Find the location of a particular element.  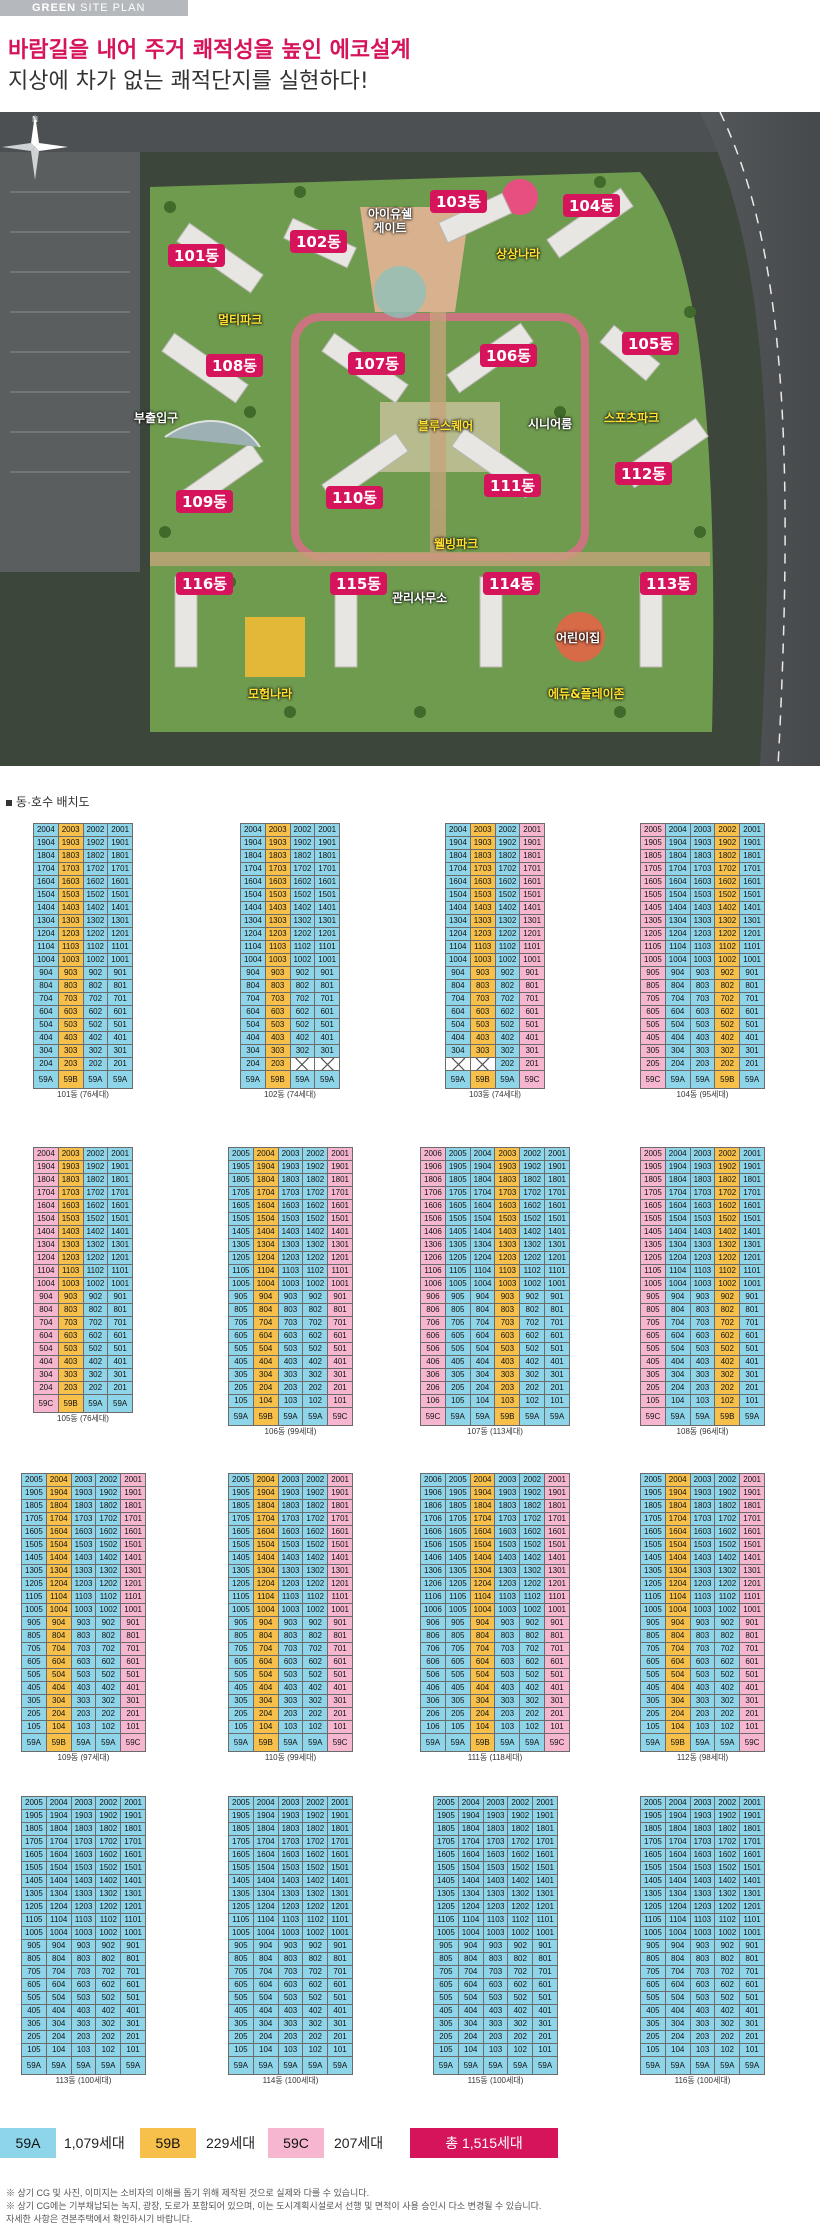

unit-cell: 204 is located at coordinates (265, 1714).